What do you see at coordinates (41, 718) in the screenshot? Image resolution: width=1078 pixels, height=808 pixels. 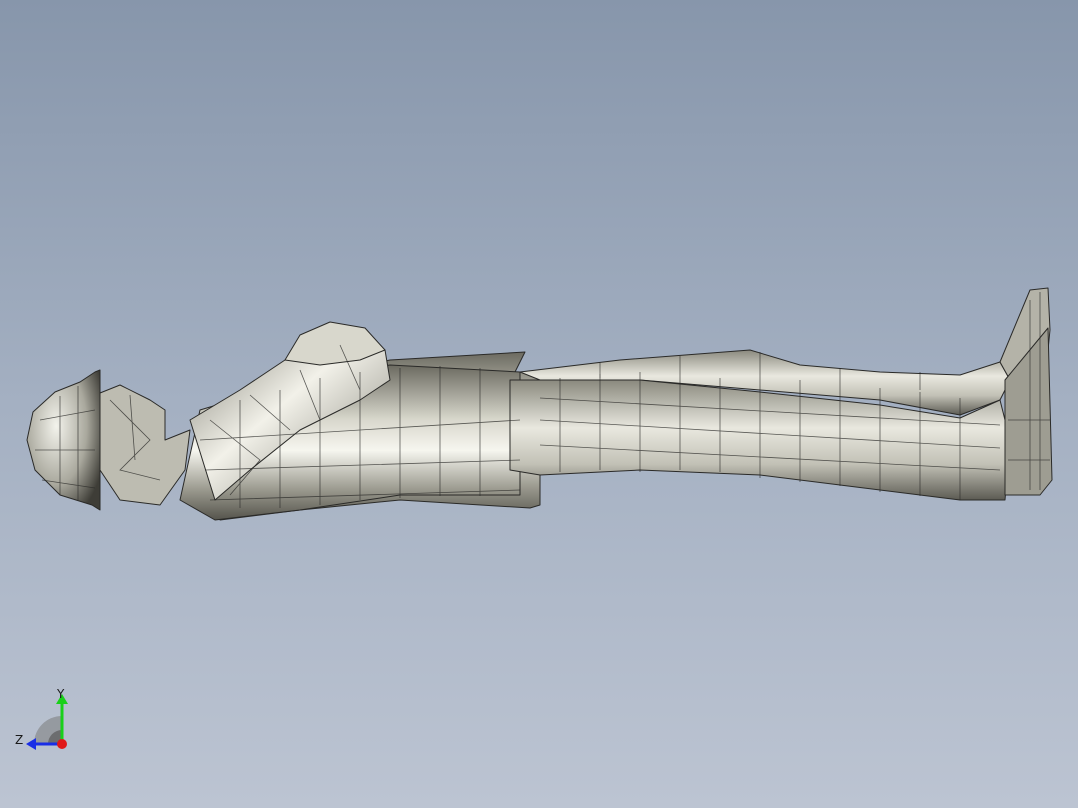 I see `coordinate-triad: Y Z` at bounding box center [41, 718].